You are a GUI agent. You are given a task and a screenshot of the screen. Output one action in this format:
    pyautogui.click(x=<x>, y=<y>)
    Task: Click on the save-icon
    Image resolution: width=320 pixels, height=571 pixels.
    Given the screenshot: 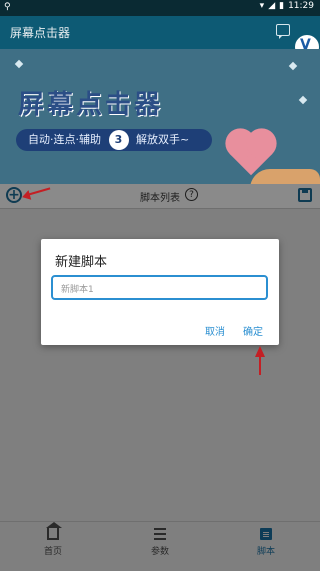 What is the action you would take?
    pyautogui.click(x=305, y=195)
    